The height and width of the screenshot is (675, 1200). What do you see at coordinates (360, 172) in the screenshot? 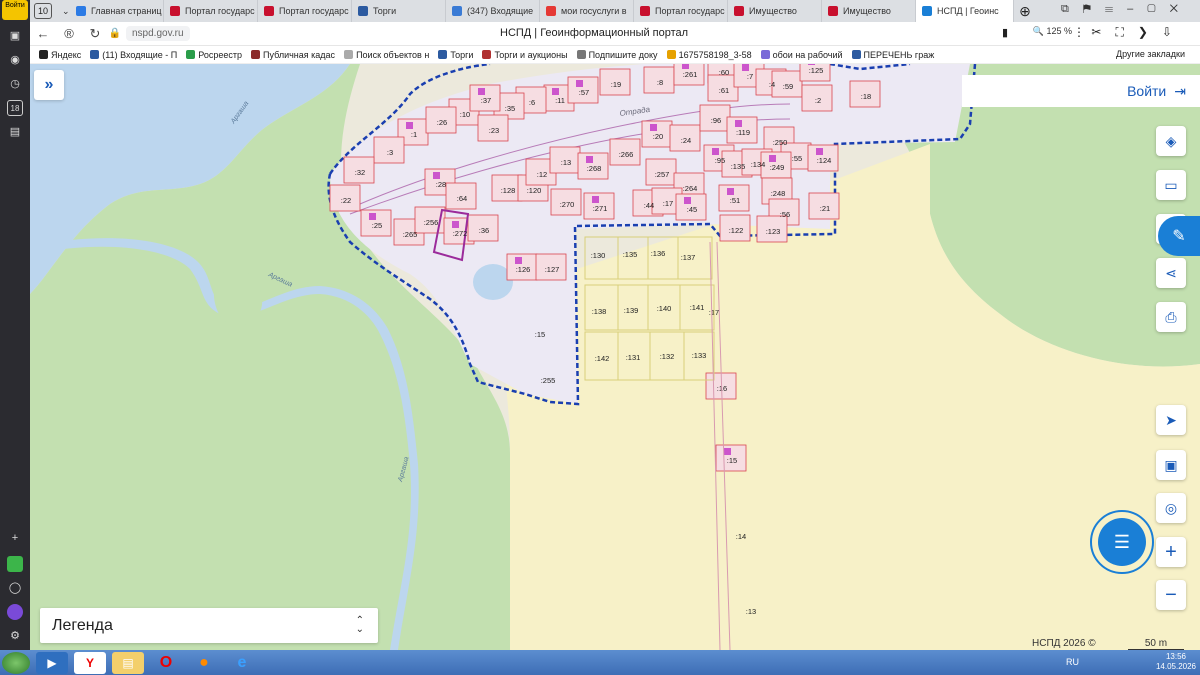
I see `parcel-label: :32` at bounding box center [360, 172].